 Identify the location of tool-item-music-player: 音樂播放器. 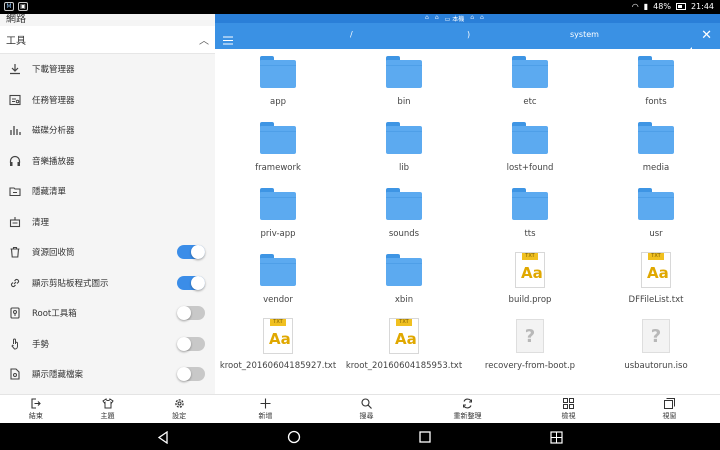
(107, 161).